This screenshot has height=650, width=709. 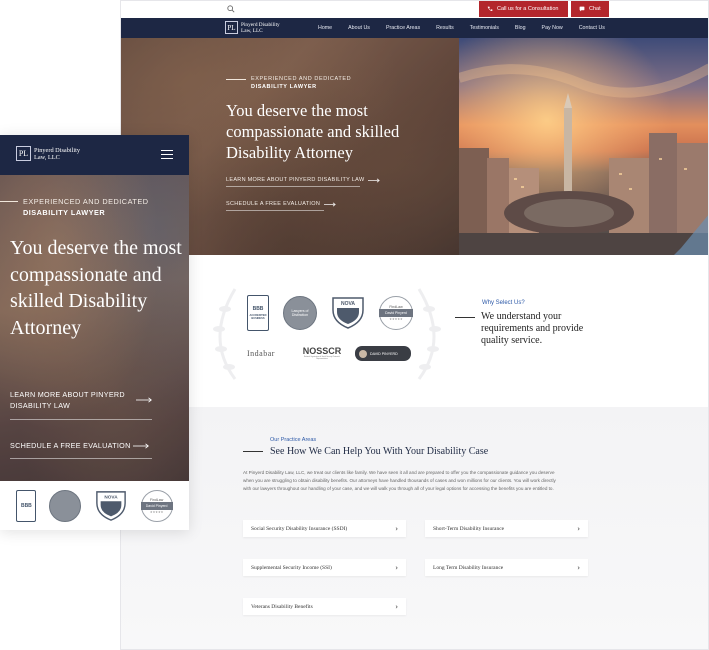 I want to click on nav-about-us: About Us, so click(x=359, y=28).